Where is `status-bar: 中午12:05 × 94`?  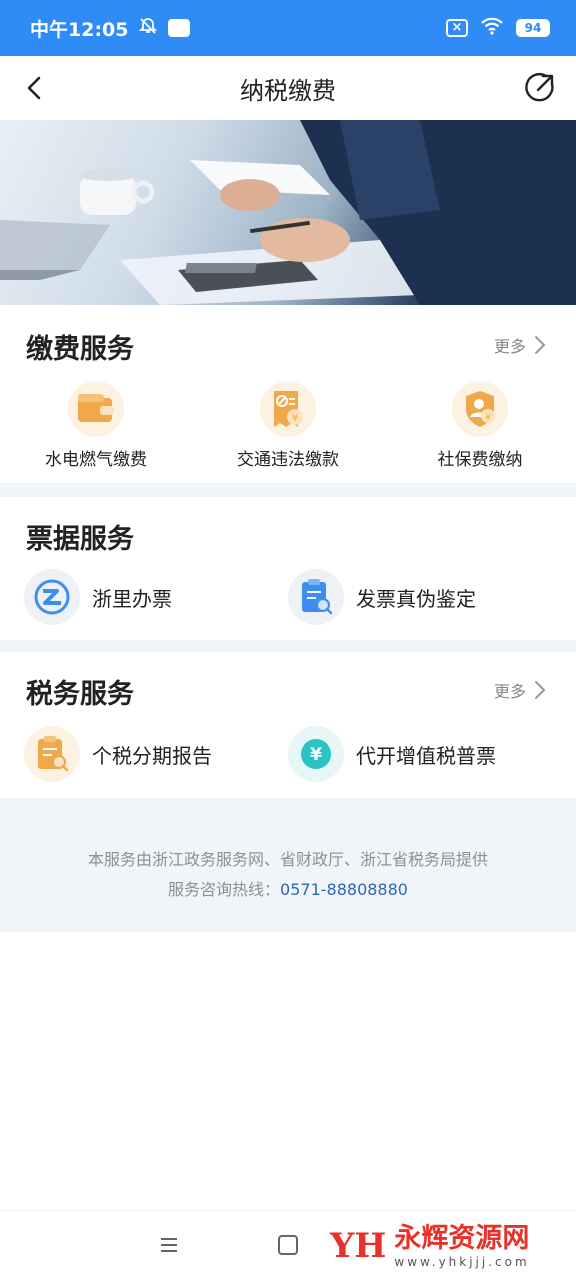
status-bar: 中午12:05 × 94 is located at coordinates (288, 28).